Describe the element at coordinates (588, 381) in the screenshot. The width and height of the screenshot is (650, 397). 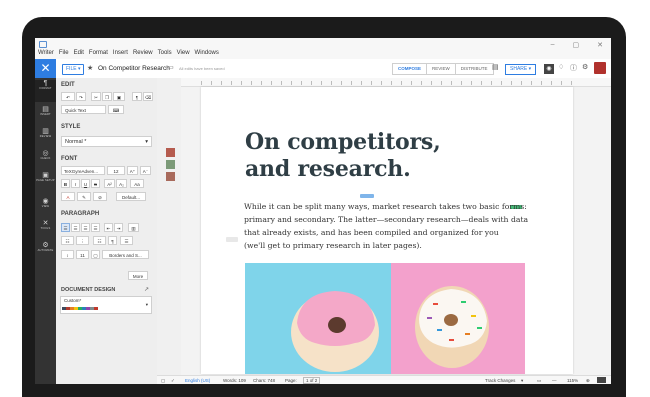
I see `zoom-icon: ⊕` at that location.